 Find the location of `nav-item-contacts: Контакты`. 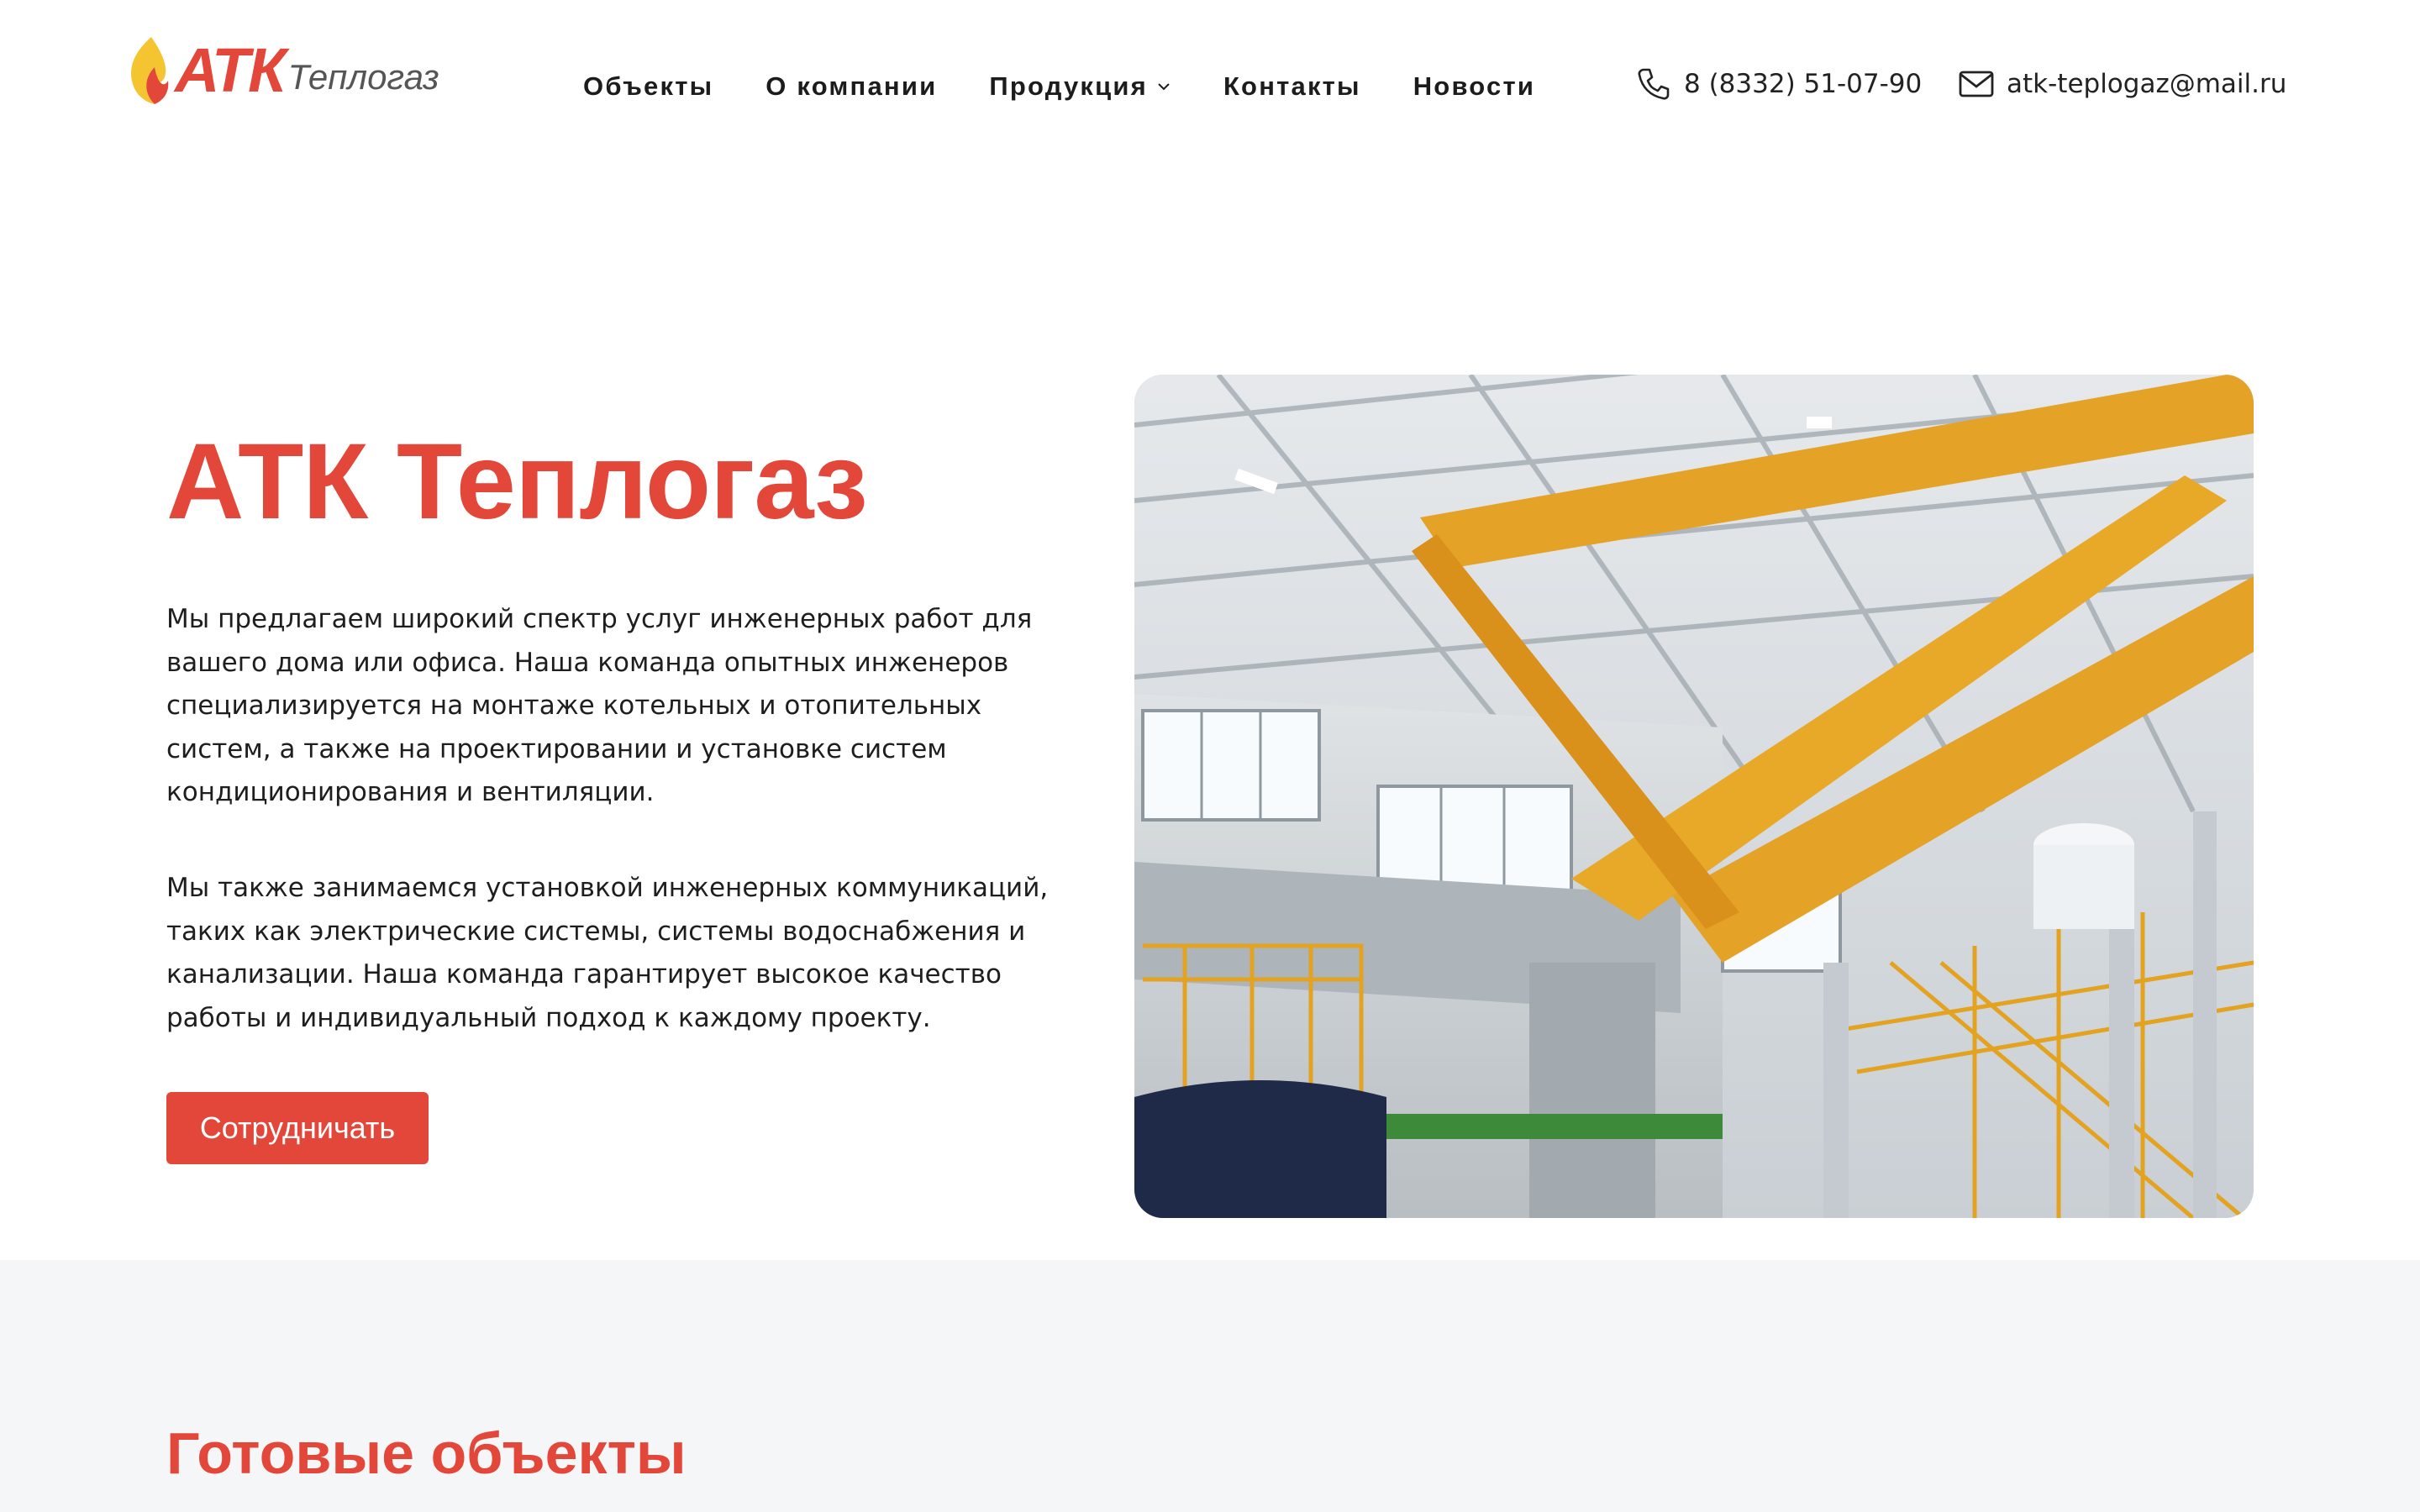

nav-item-contacts: Контакты is located at coordinates (1292, 86).